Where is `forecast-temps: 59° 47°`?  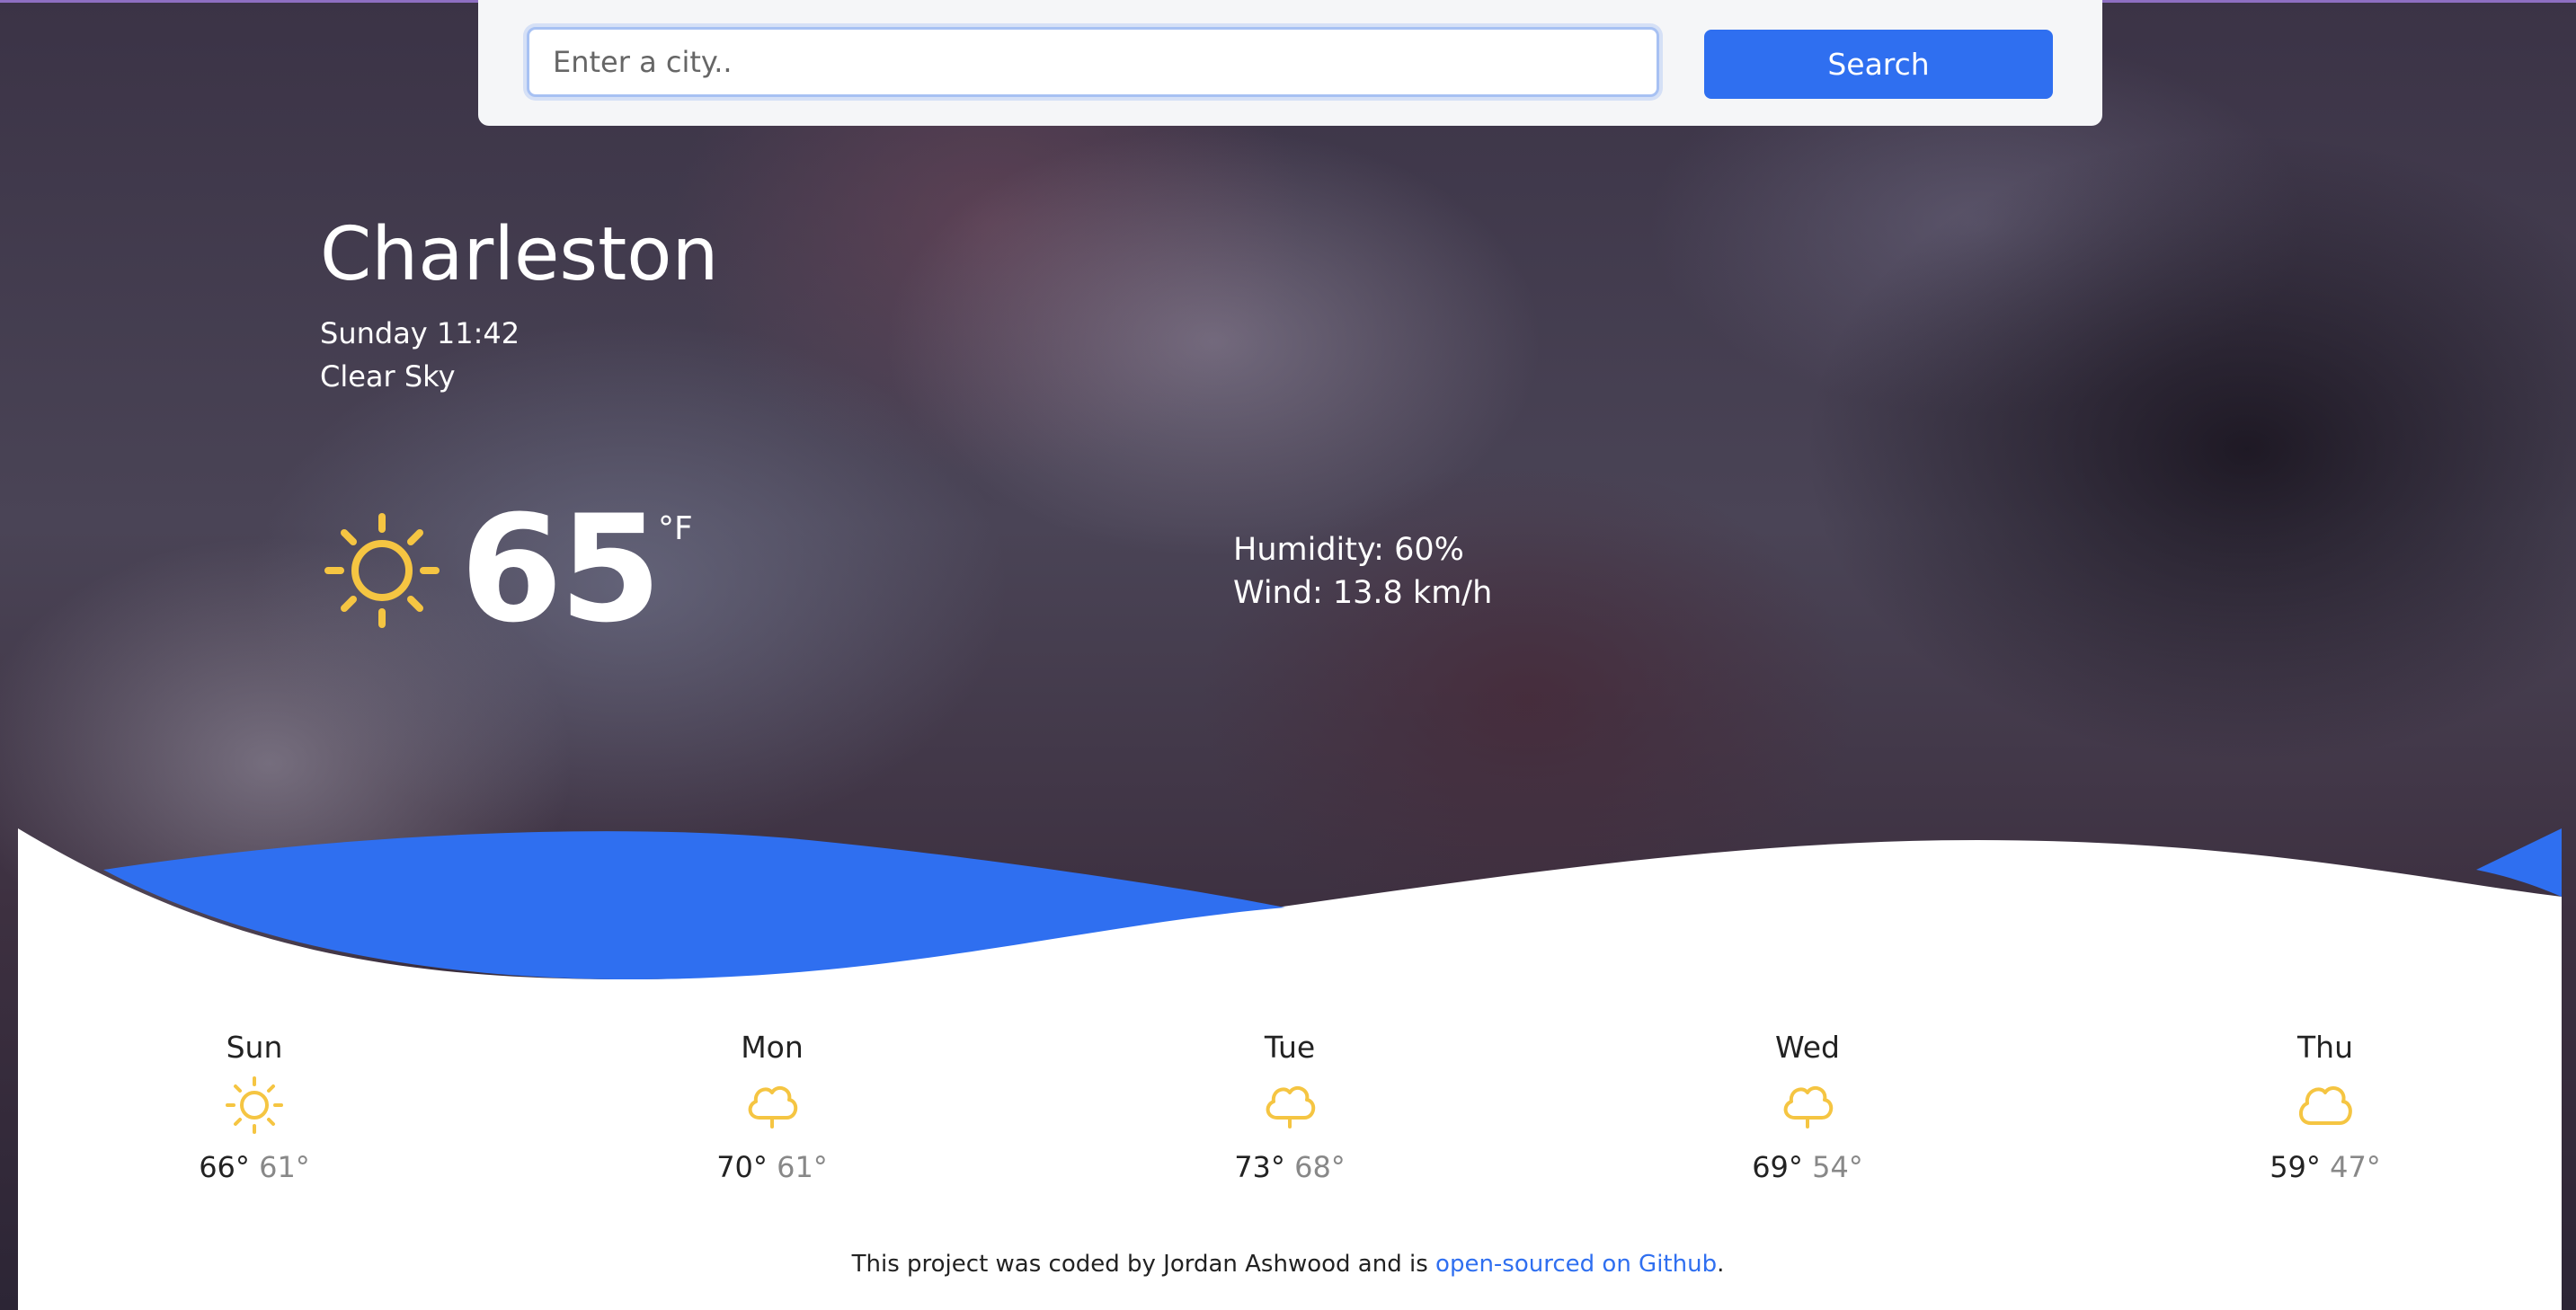 forecast-temps: 59° 47° is located at coordinates (2325, 1167).